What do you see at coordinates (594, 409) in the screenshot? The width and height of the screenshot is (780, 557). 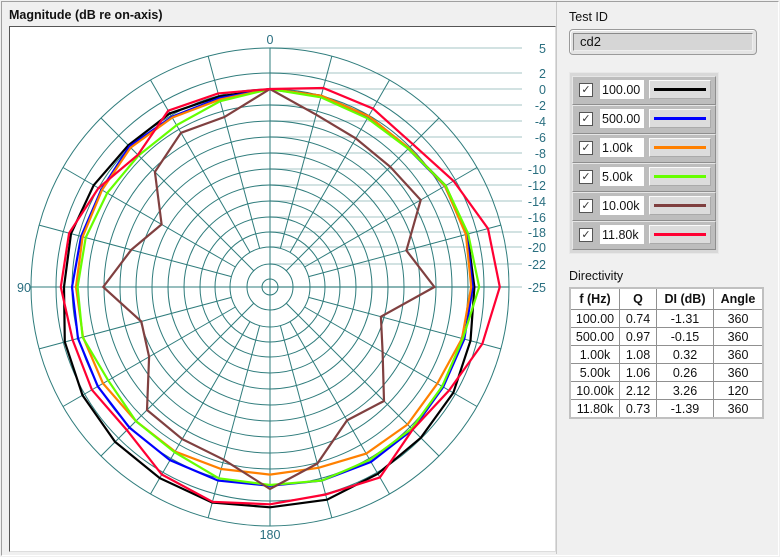 I see `table-cell: 11.80k` at bounding box center [594, 409].